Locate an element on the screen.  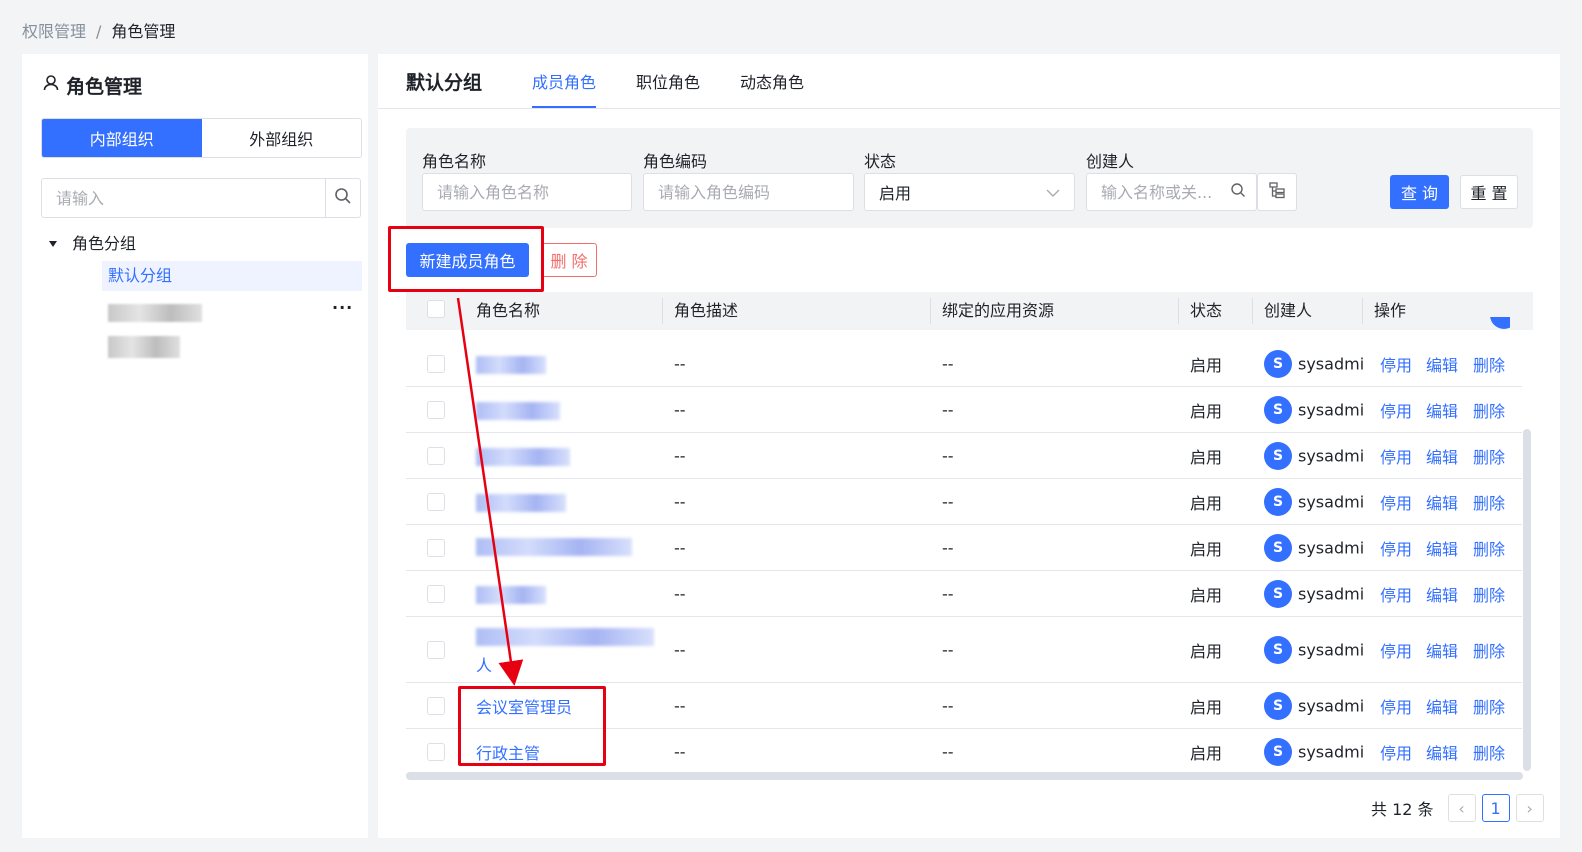
group-search-input is located at coordinates (183, 198).